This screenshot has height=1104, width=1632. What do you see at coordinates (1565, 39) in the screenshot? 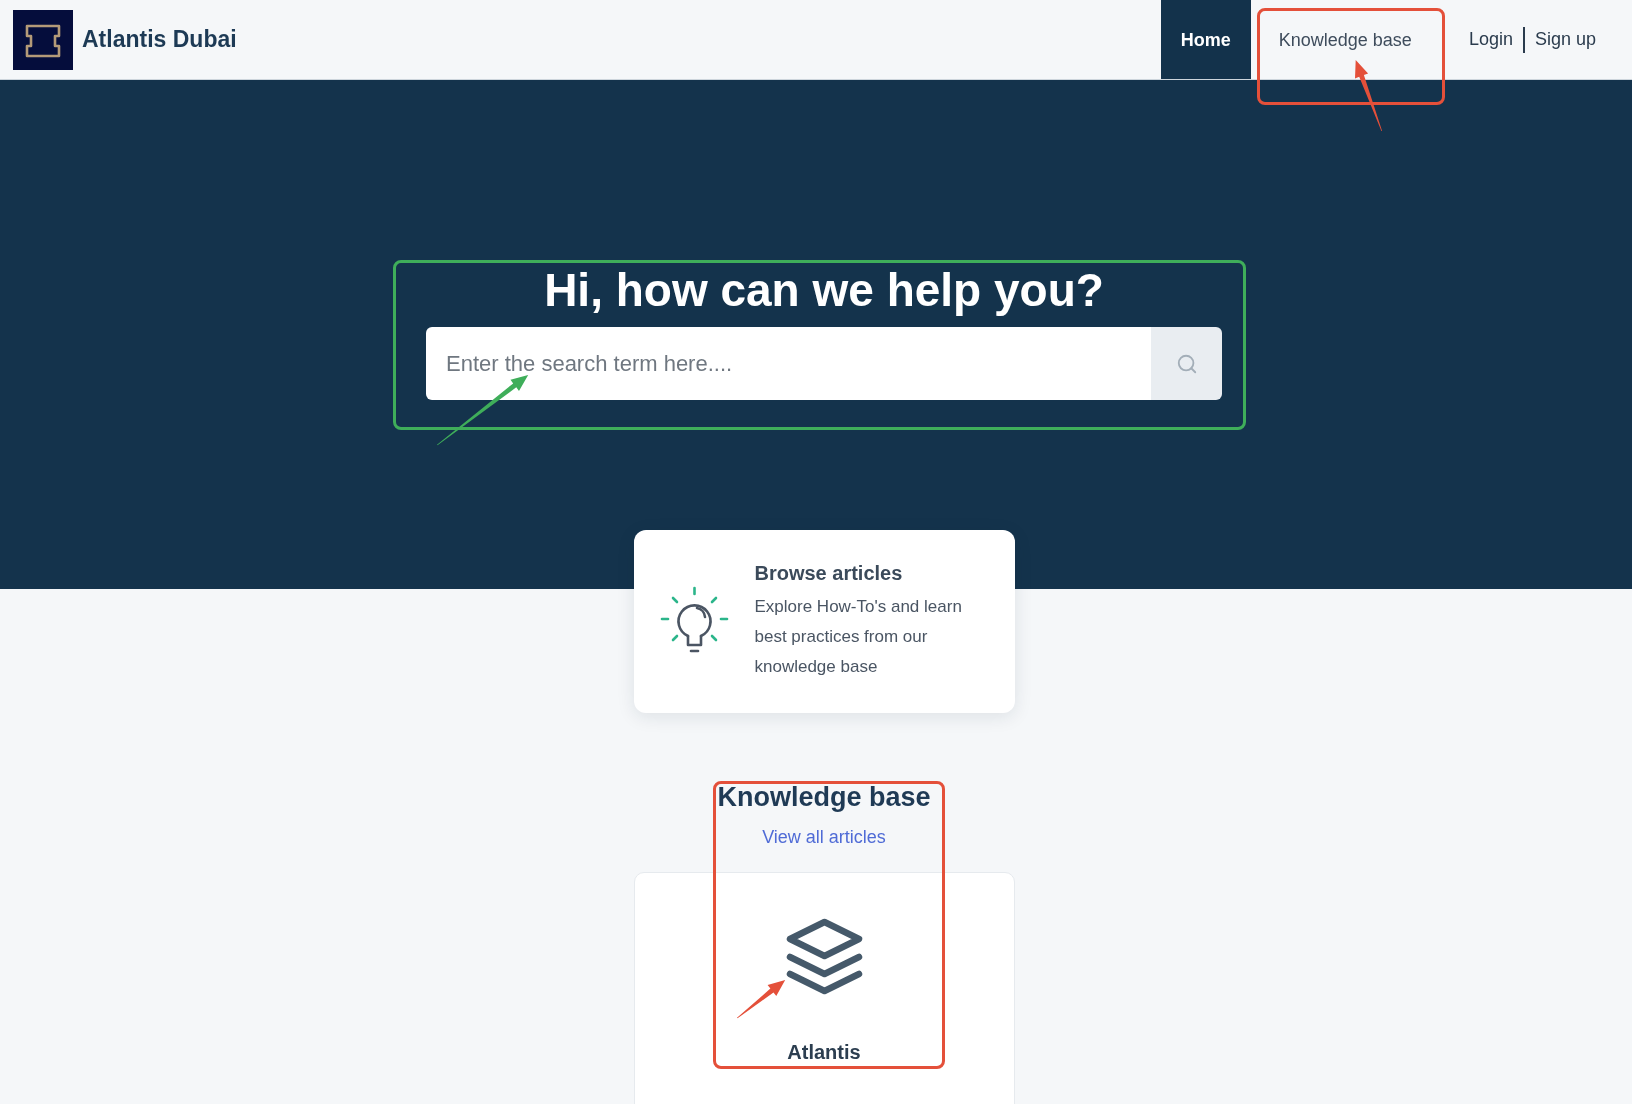
I see `auth-link: Sign up` at bounding box center [1565, 39].